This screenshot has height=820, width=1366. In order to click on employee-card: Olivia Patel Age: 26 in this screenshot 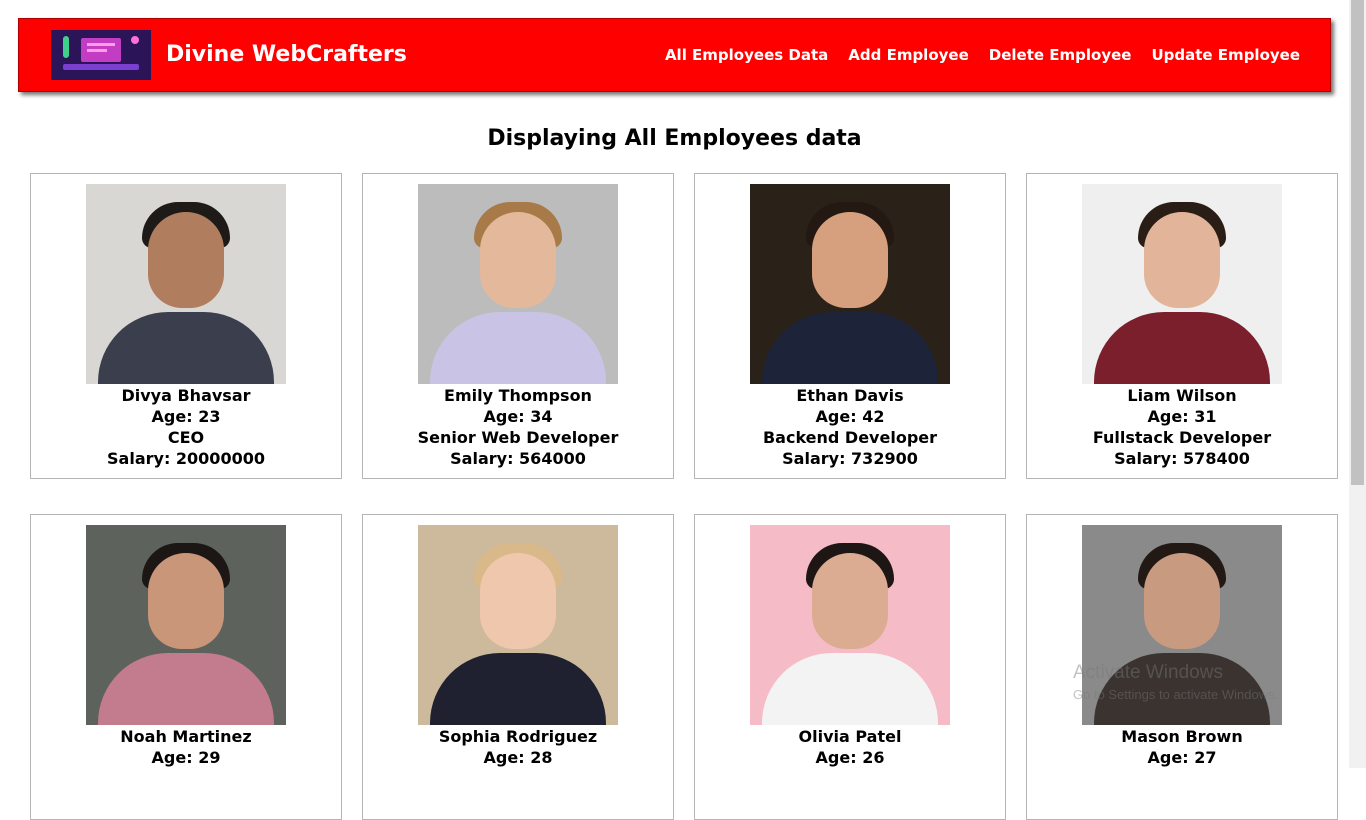, I will do `click(850, 667)`.